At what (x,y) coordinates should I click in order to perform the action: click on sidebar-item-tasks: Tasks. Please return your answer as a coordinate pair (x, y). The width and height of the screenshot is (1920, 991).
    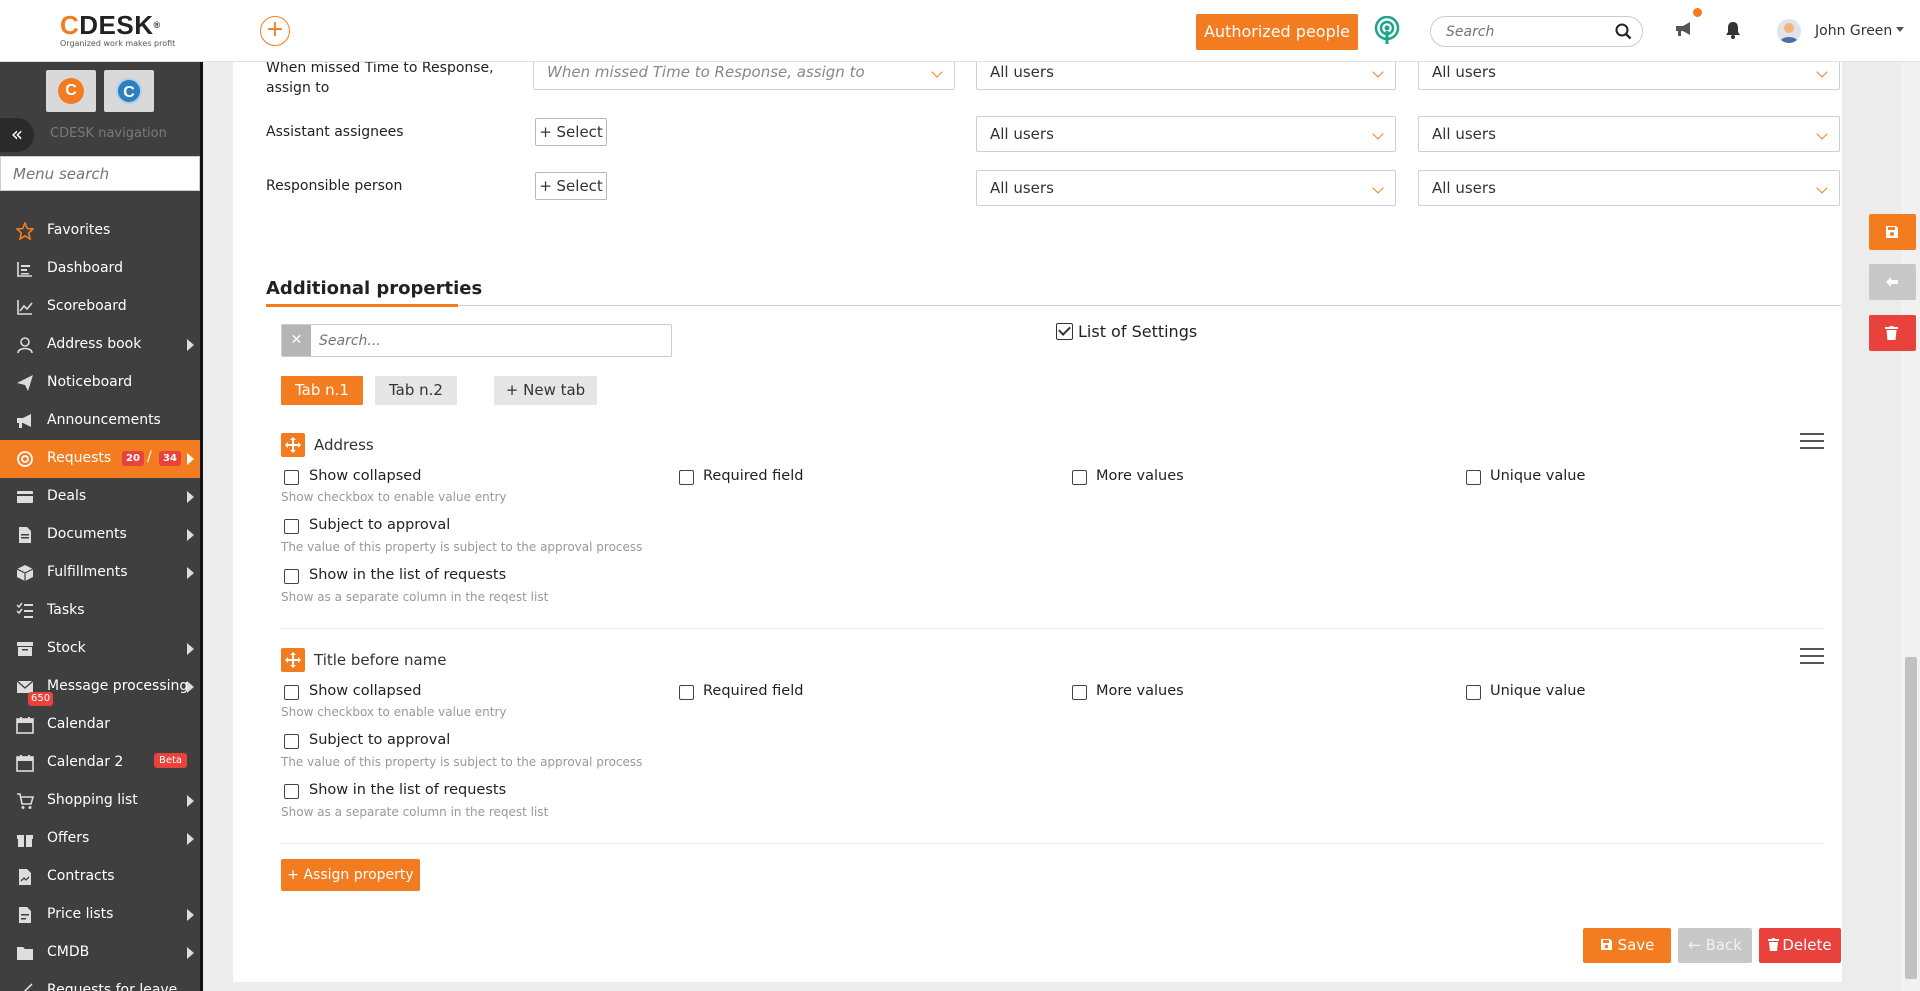
    Looking at the image, I should click on (100, 611).